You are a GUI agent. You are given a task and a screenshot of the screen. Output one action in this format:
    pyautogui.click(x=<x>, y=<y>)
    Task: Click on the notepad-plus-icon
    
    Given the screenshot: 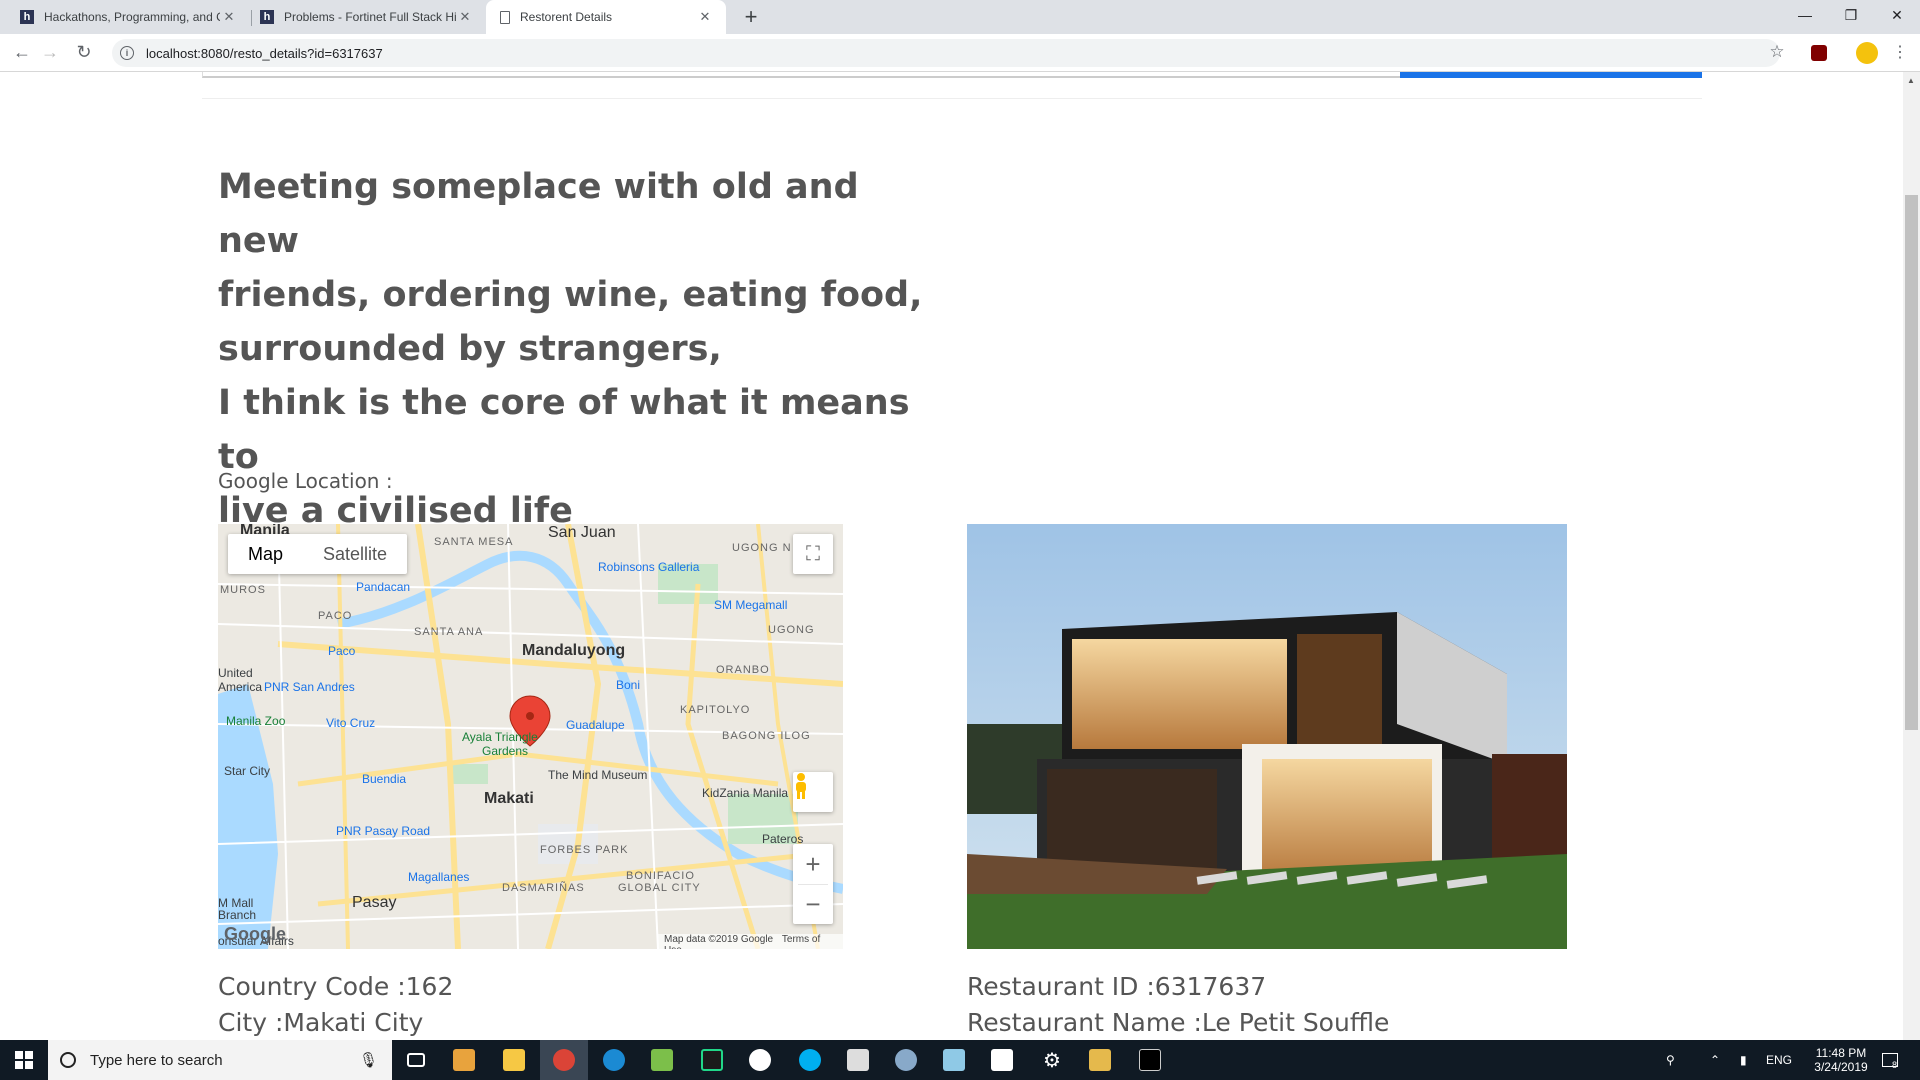 What is the action you would take?
    pyautogui.click(x=662, y=1060)
    